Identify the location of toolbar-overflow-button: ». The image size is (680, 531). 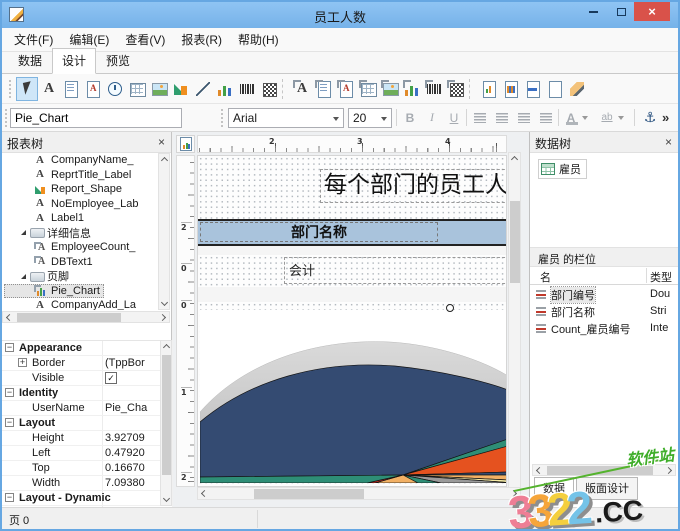
(665, 117).